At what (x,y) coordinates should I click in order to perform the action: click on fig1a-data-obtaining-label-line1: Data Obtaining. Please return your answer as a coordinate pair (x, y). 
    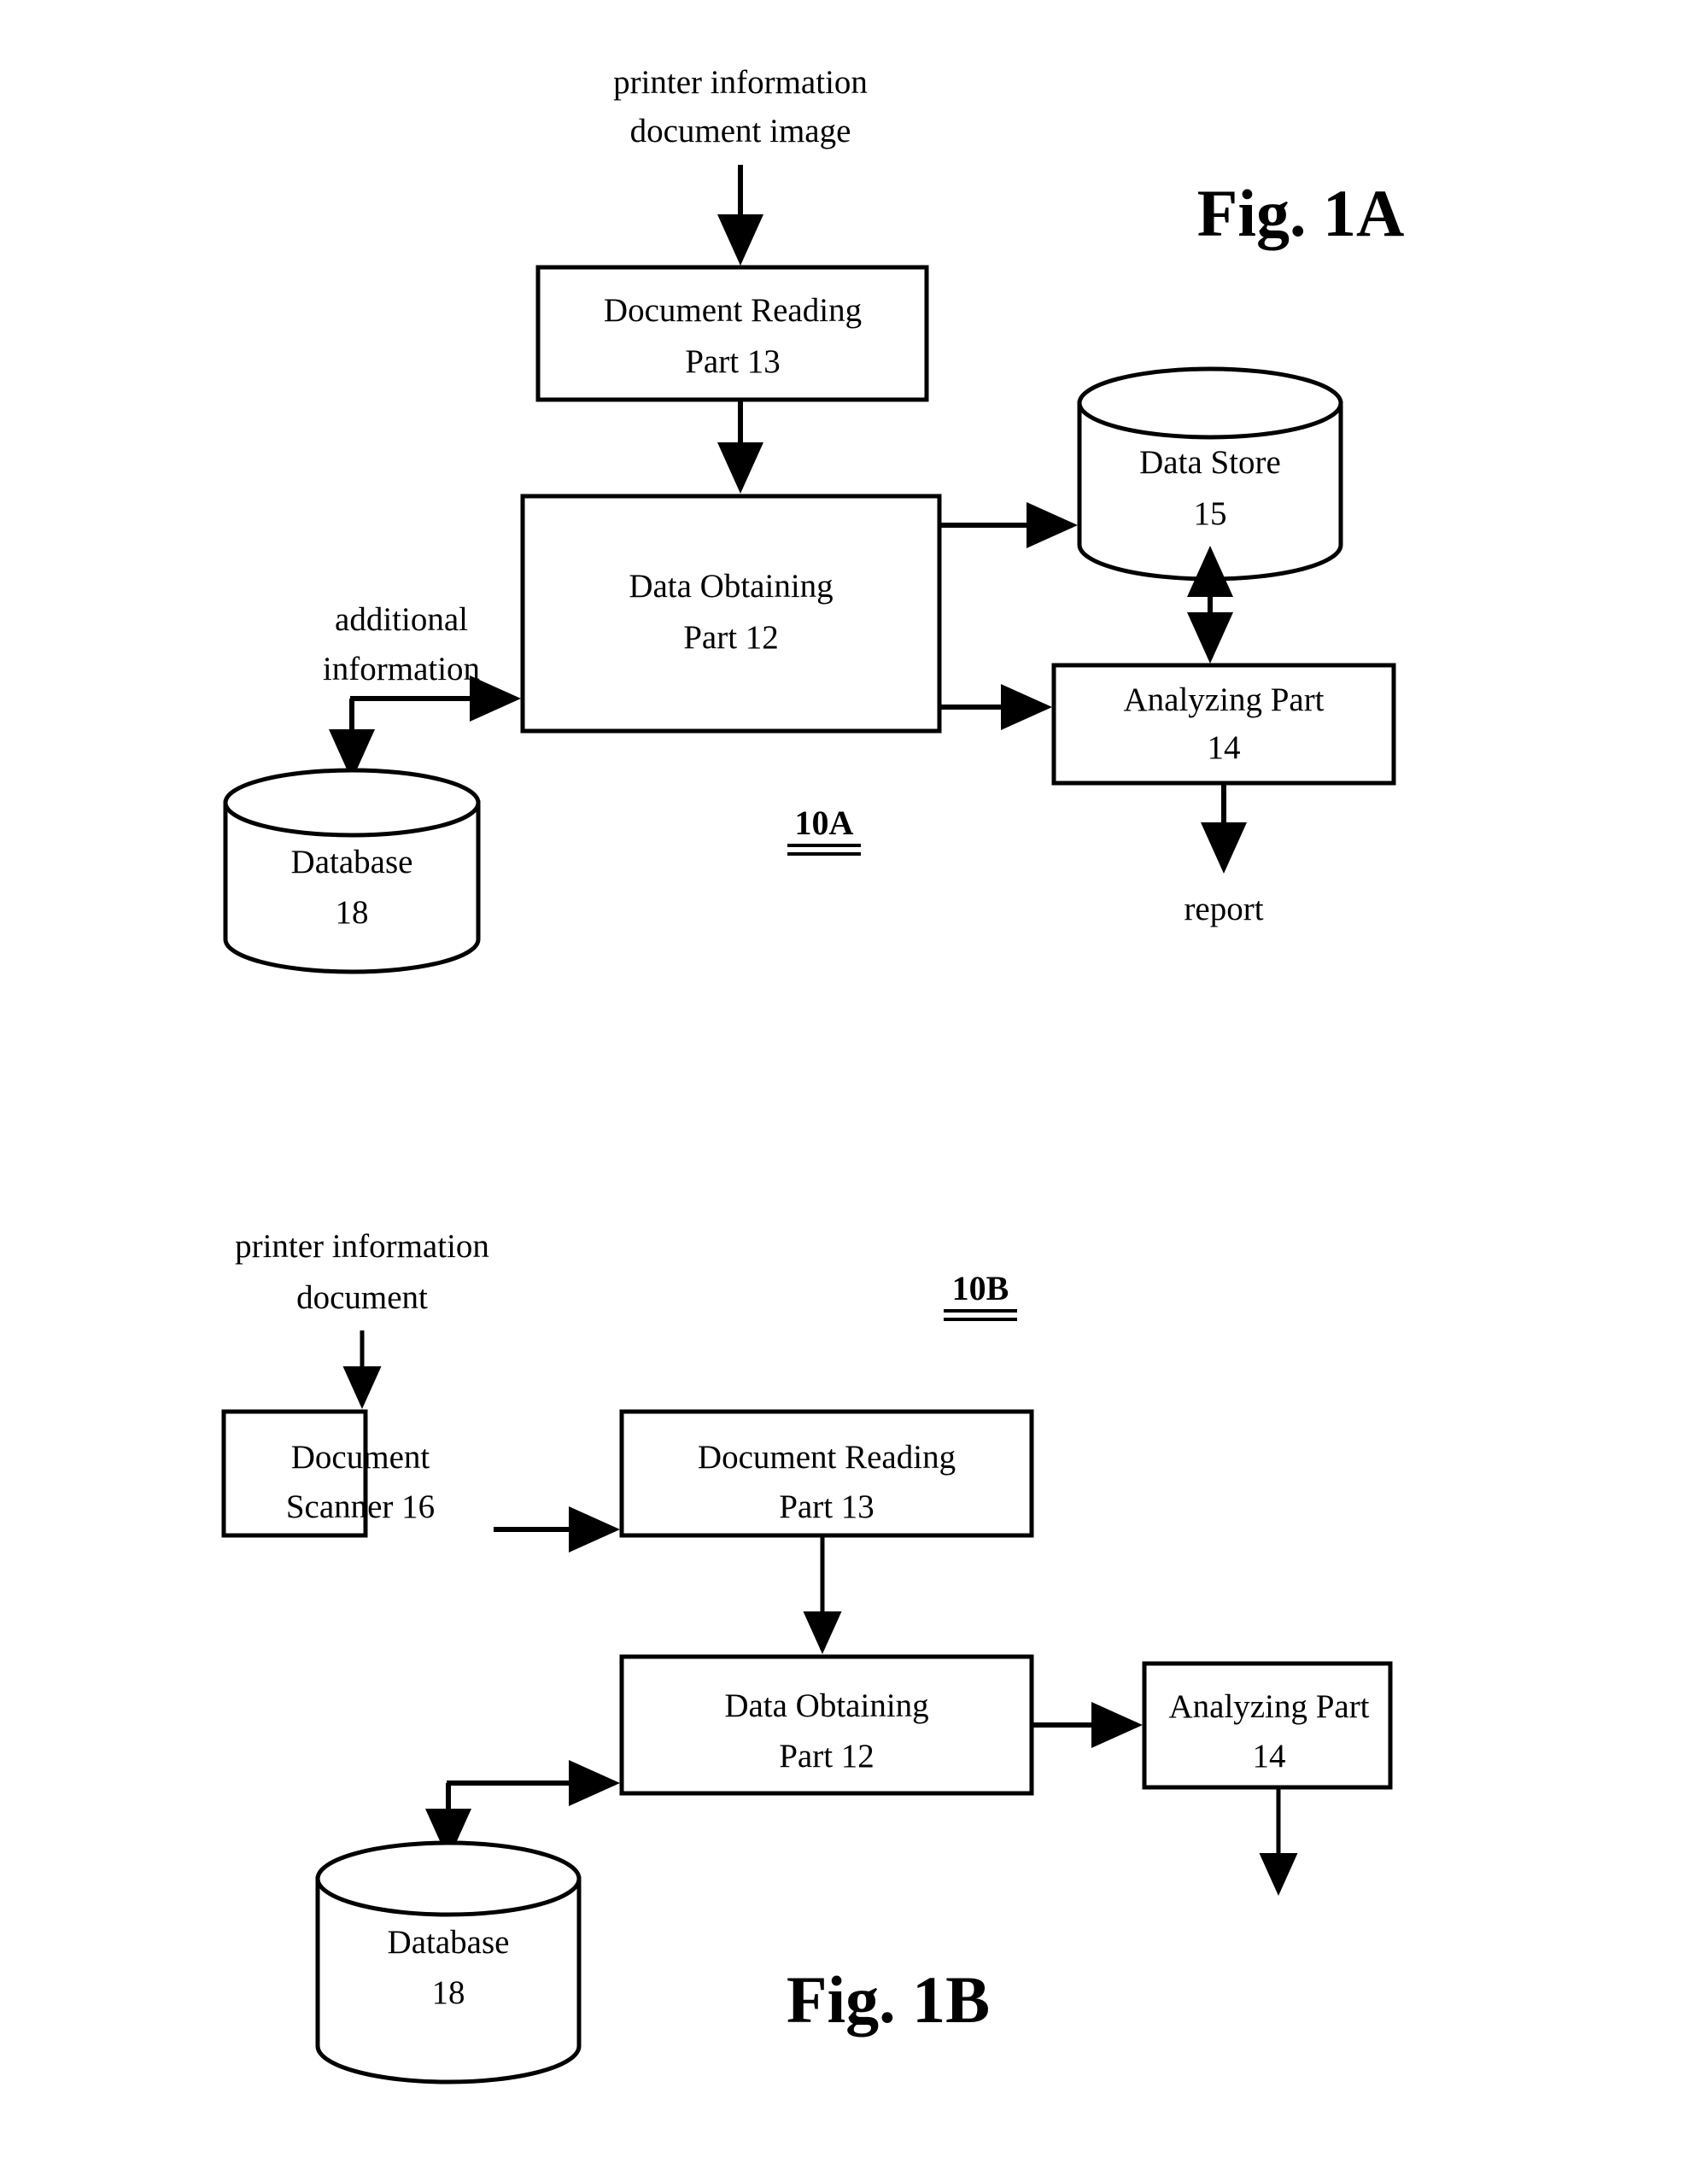
    Looking at the image, I should click on (731, 586).